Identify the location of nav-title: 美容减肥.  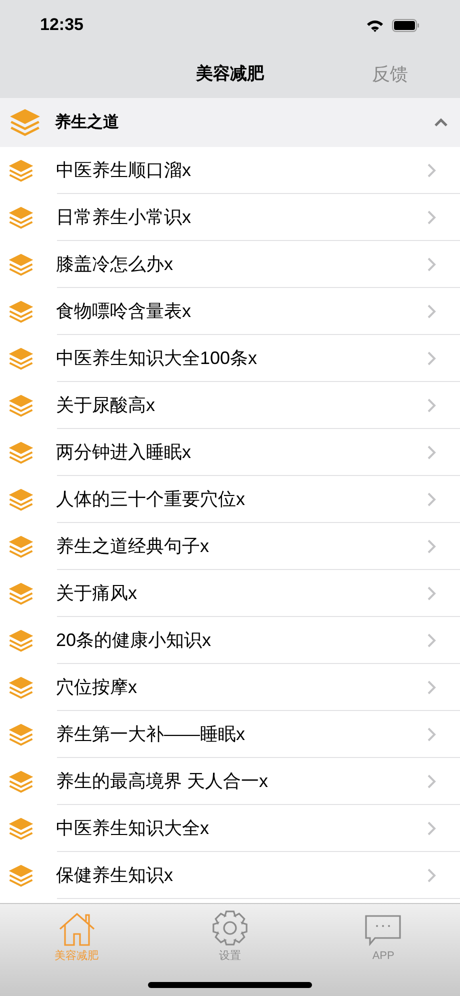
(230, 74).